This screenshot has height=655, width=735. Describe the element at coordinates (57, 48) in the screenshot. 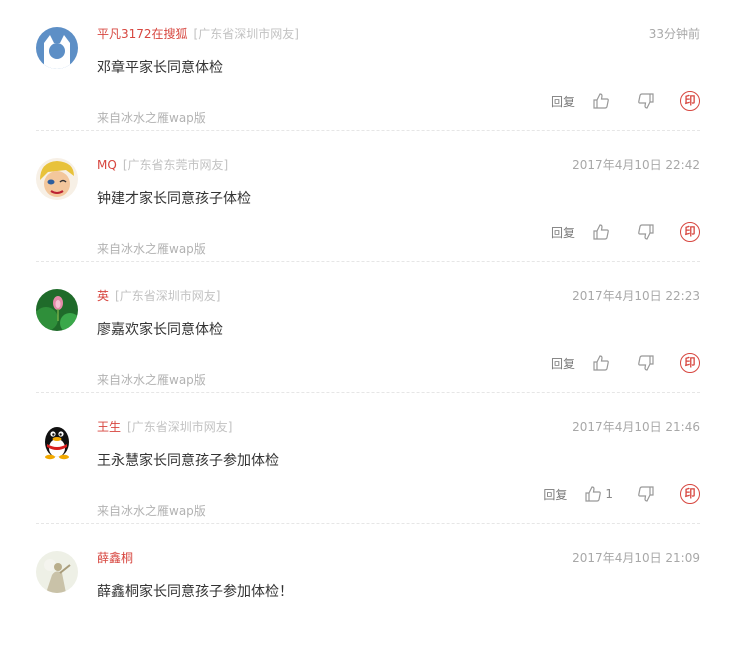

I see `default-avatar` at that location.